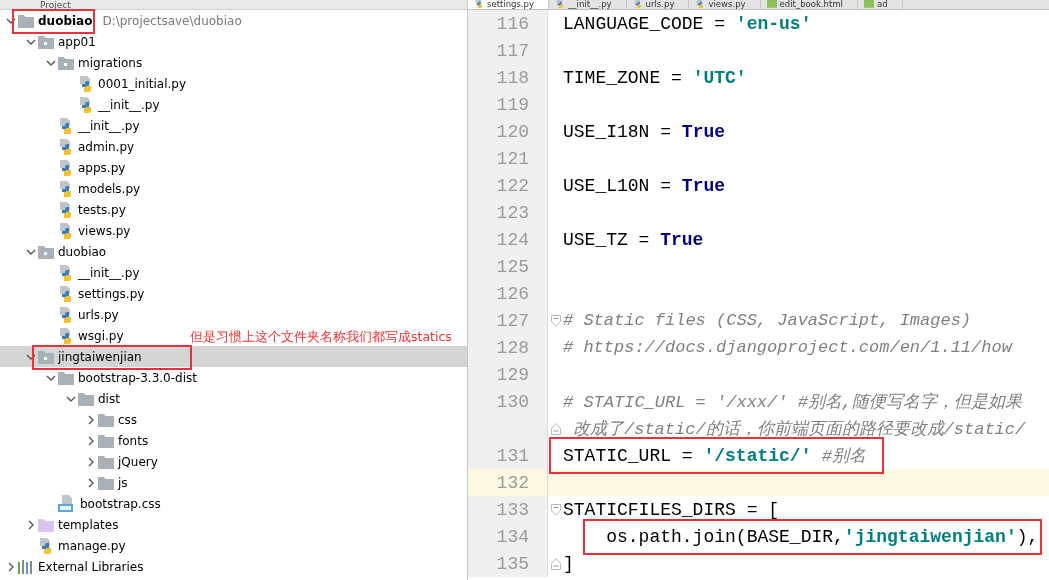 This screenshot has width=1049, height=580. Describe the element at coordinates (80, 503) in the screenshot. I see `tree-item: bootstrap.css` at that location.